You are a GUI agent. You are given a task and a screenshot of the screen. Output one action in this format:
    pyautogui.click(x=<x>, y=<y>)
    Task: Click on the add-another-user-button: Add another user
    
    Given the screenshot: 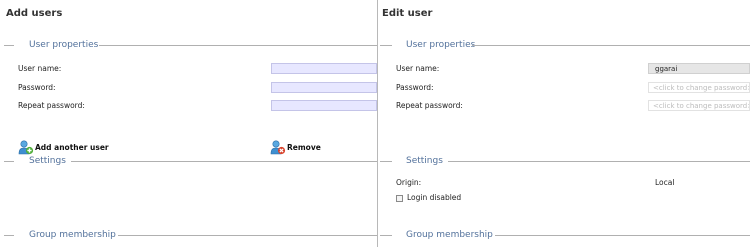 What is the action you would take?
    pyautogui.click(x=63, y=147)
    